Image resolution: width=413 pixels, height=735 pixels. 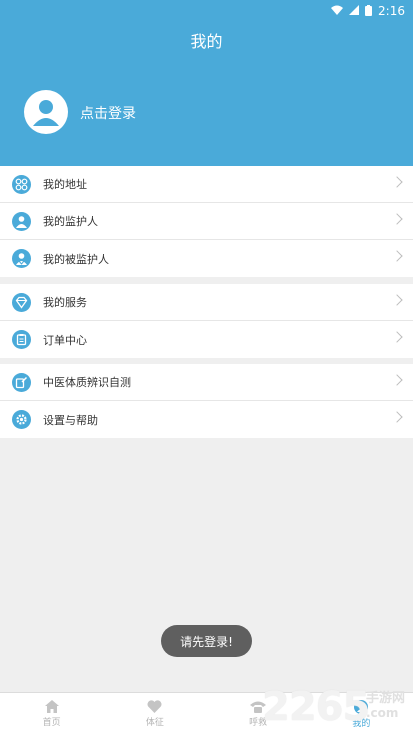 I want to click on tcm-test-icon, so click(x=21, y=382).